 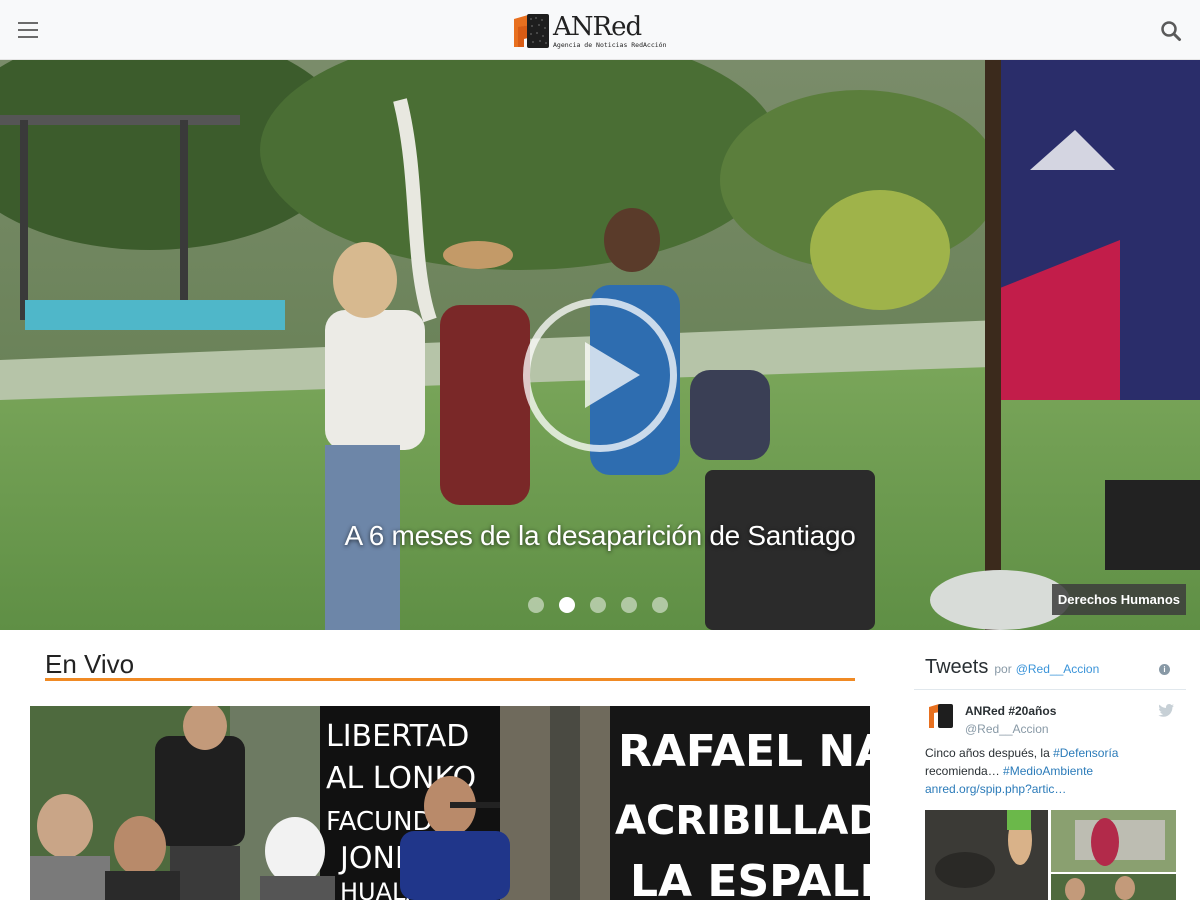 I want to click on hamburger-menu-icon, so click(x=28, y=30).